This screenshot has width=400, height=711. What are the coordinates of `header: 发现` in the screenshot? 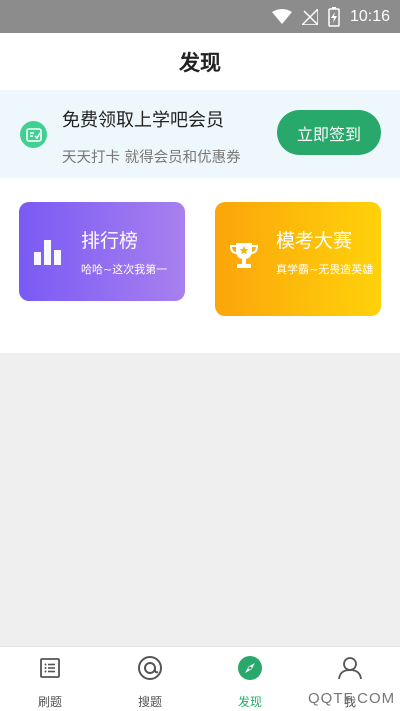 It's located at (200, 61).